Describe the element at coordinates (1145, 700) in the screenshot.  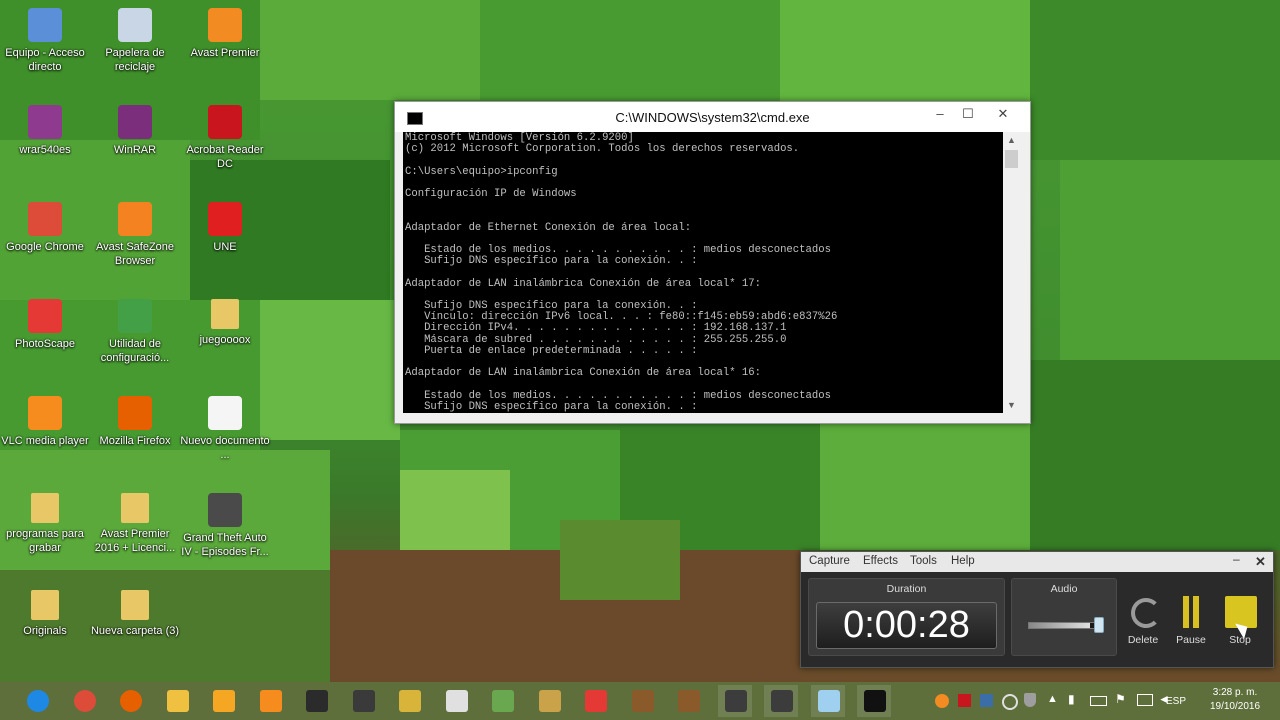
I see `tray-display-icon` at that location.